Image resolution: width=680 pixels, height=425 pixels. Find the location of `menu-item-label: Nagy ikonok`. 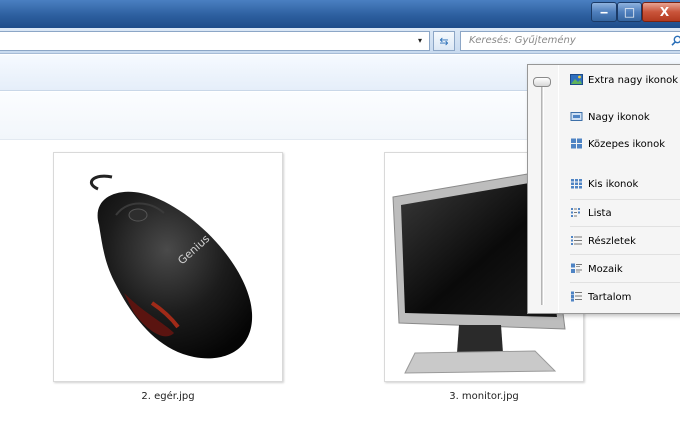

menu-item-label: Nagy ikonok is located at coordinates (619, 117).